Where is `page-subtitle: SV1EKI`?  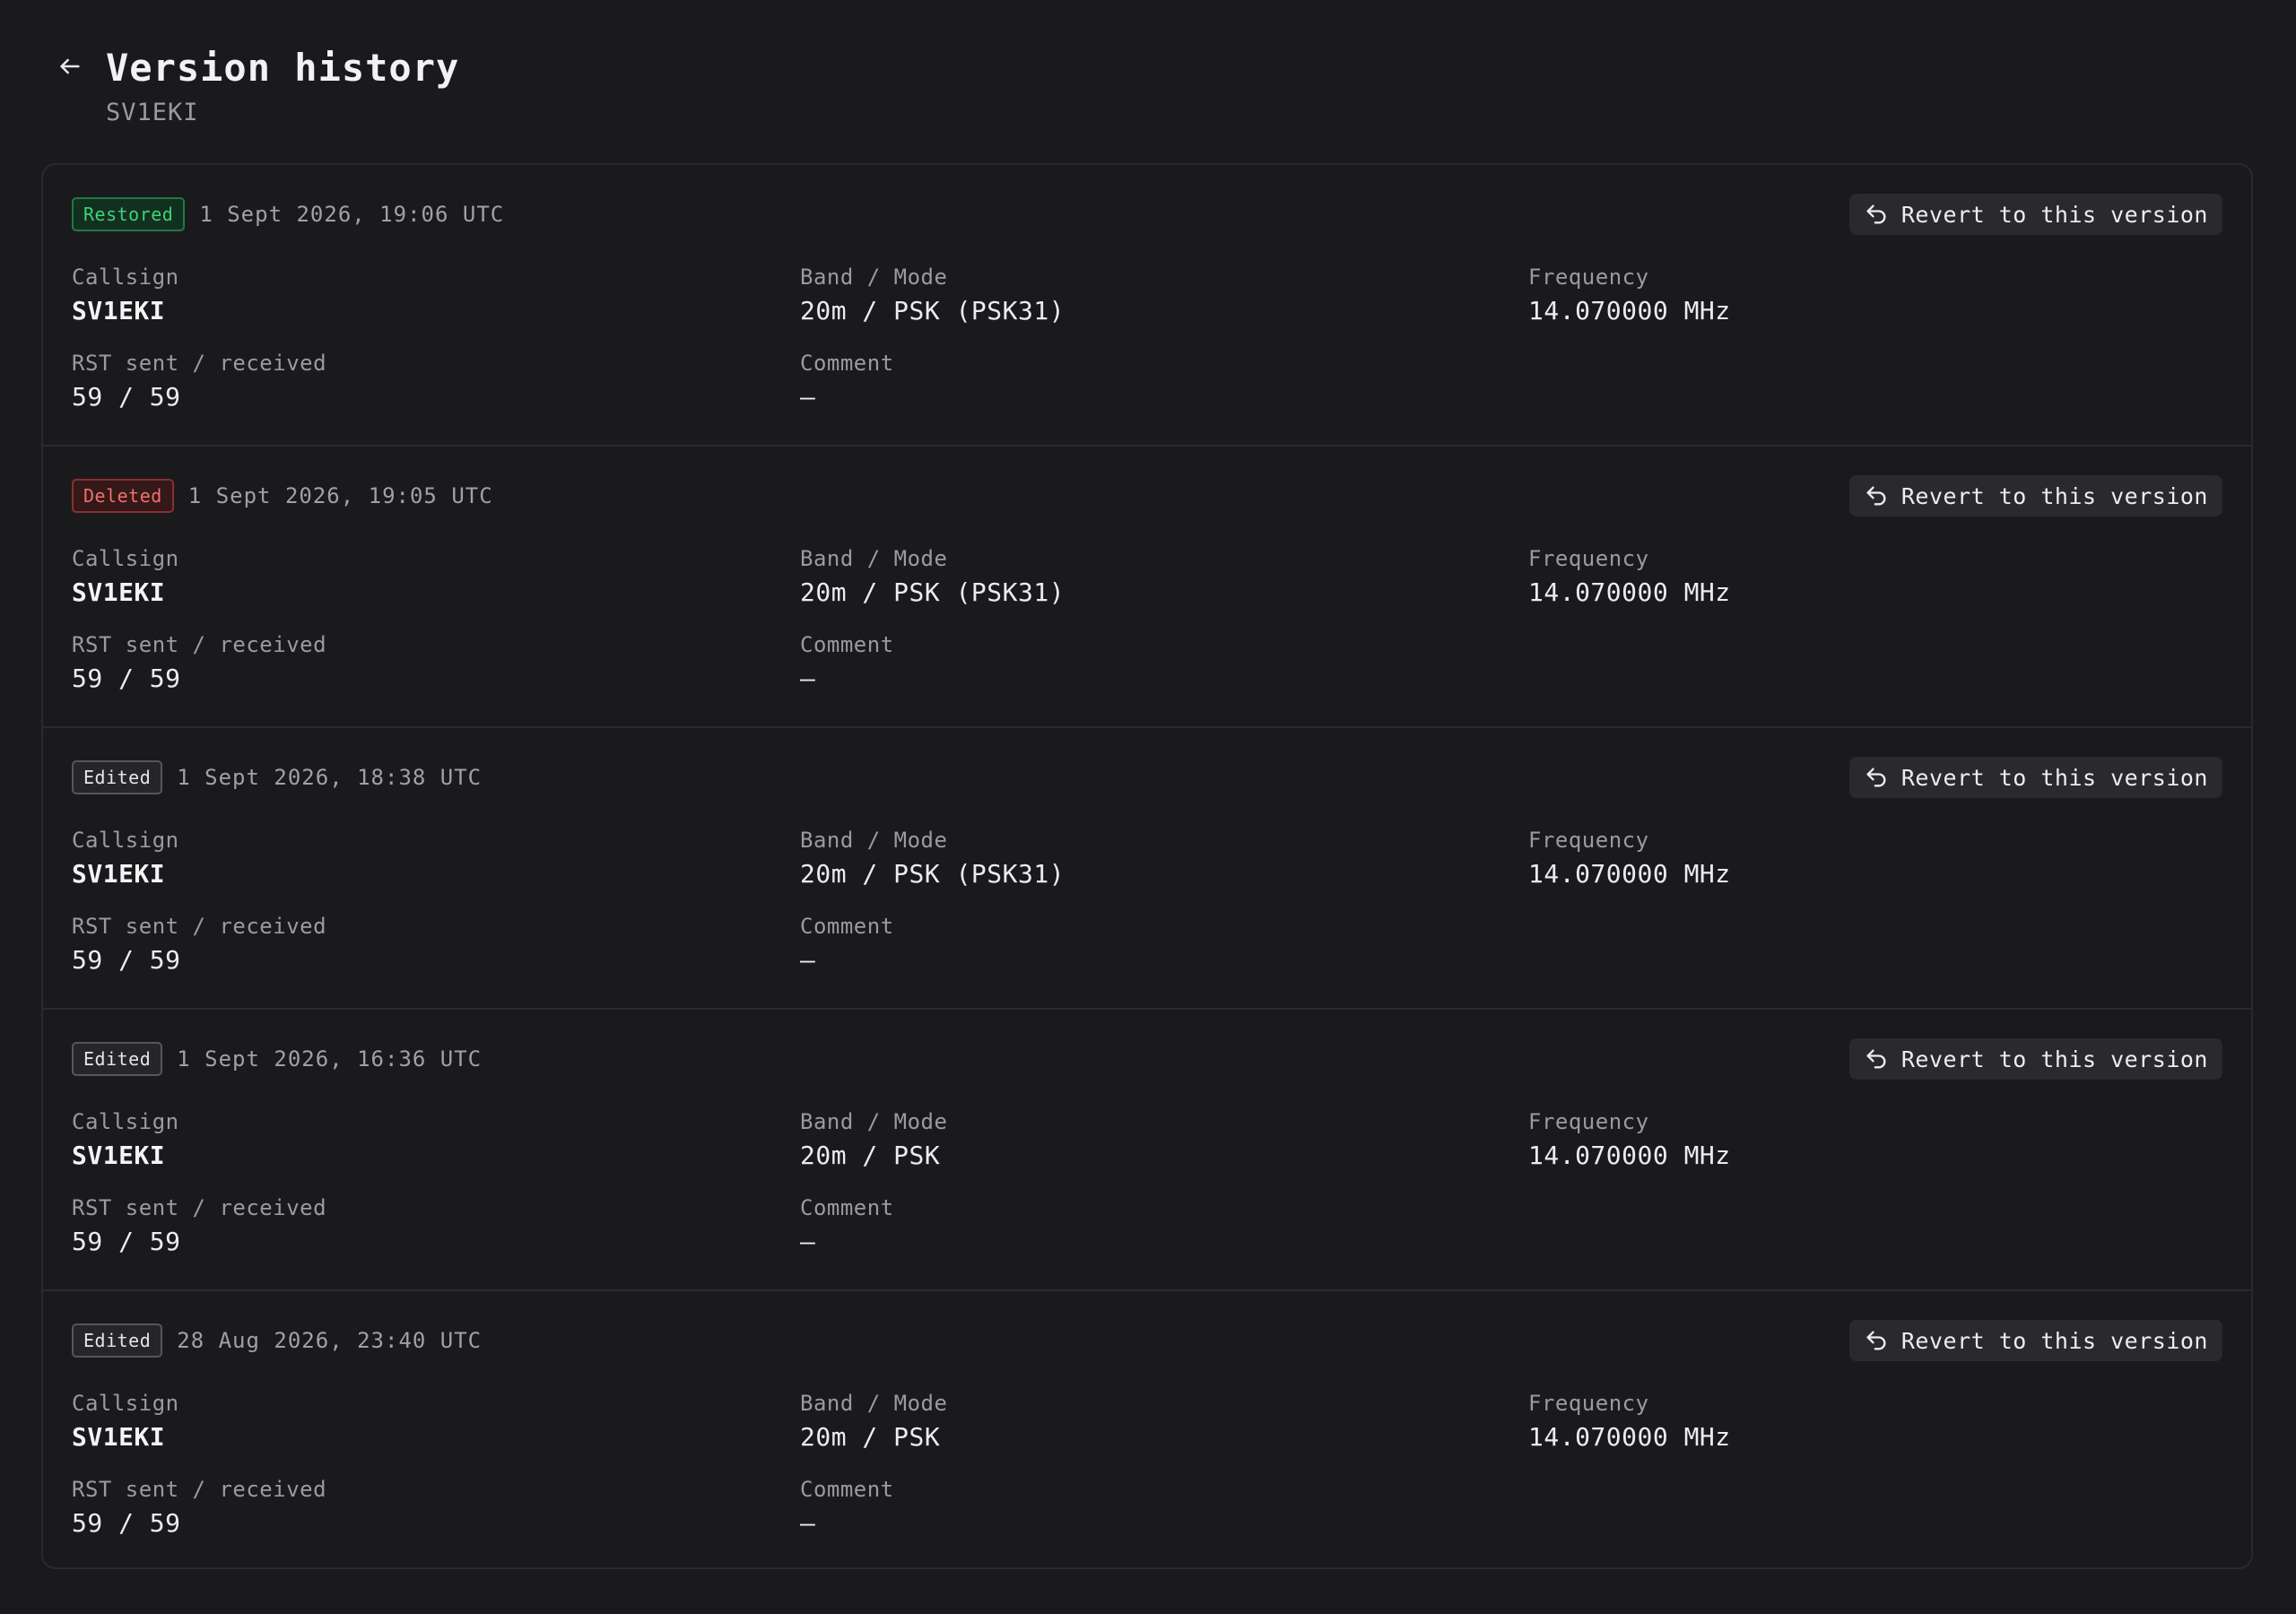 page-subtitle: SV1EKI is located at coordinates (152, 112).